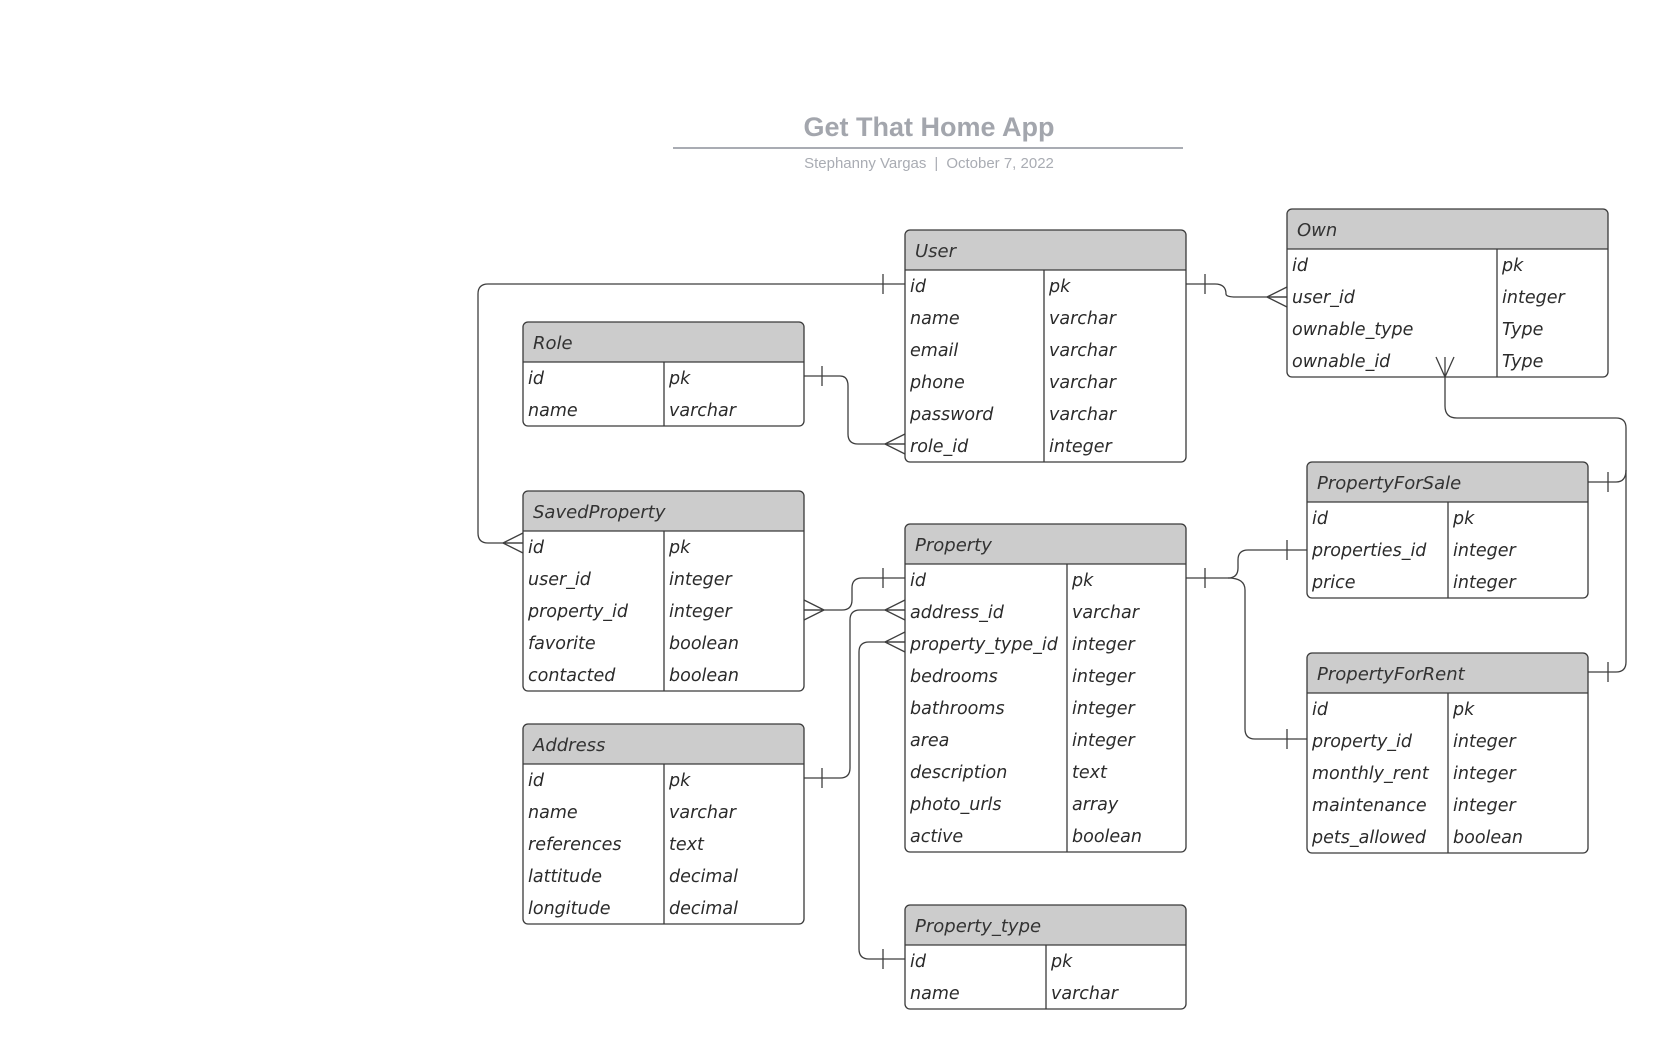 The image size is (1660, 1044). I want to click on field-row: phone varchar, so click(1013, 383).